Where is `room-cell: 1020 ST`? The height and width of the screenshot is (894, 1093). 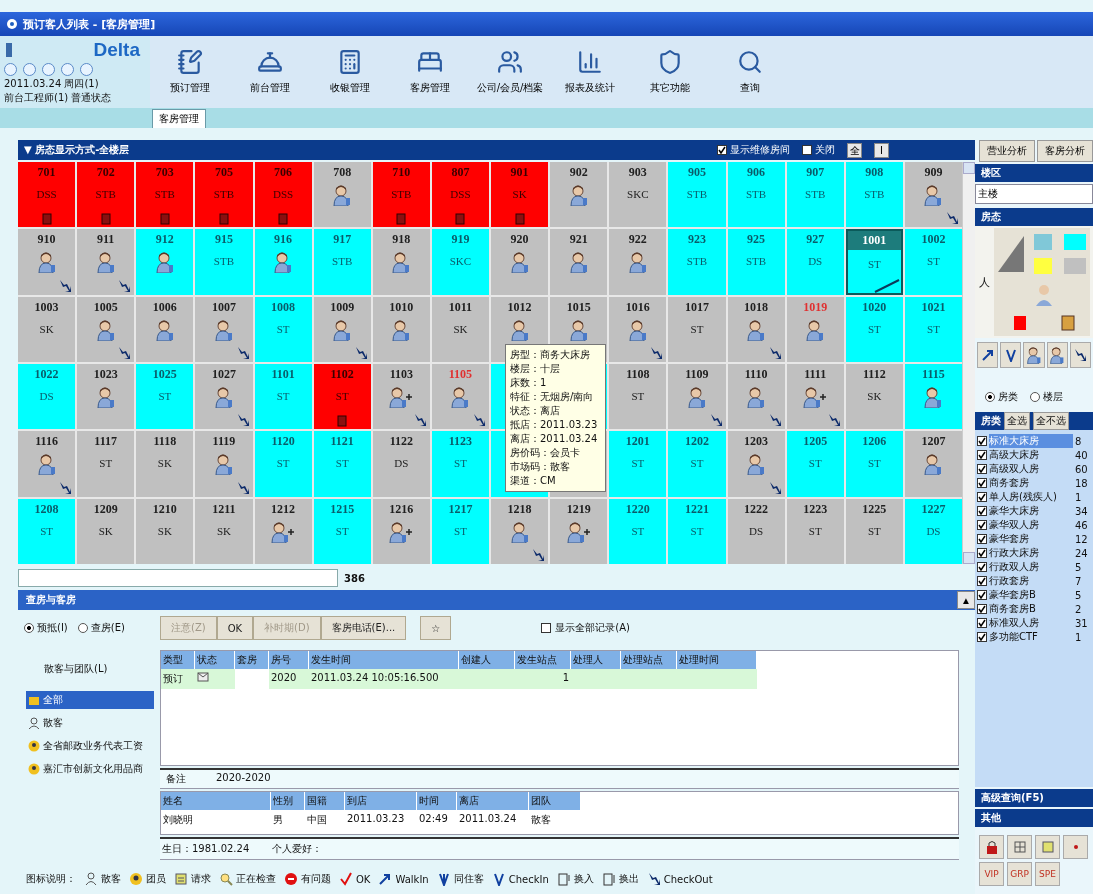 room-cell: 1020 ST is located at coordinates (874, 329).